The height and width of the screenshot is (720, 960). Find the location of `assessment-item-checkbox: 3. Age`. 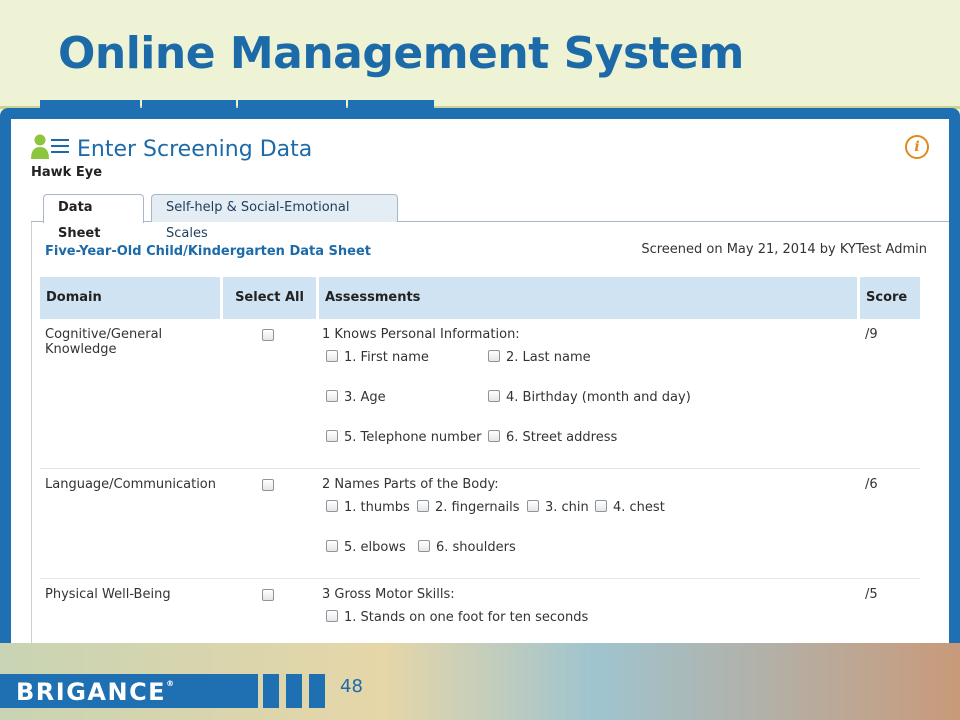

assessment-item-checkbox: 3. Age is located at coordinates (356, 397).